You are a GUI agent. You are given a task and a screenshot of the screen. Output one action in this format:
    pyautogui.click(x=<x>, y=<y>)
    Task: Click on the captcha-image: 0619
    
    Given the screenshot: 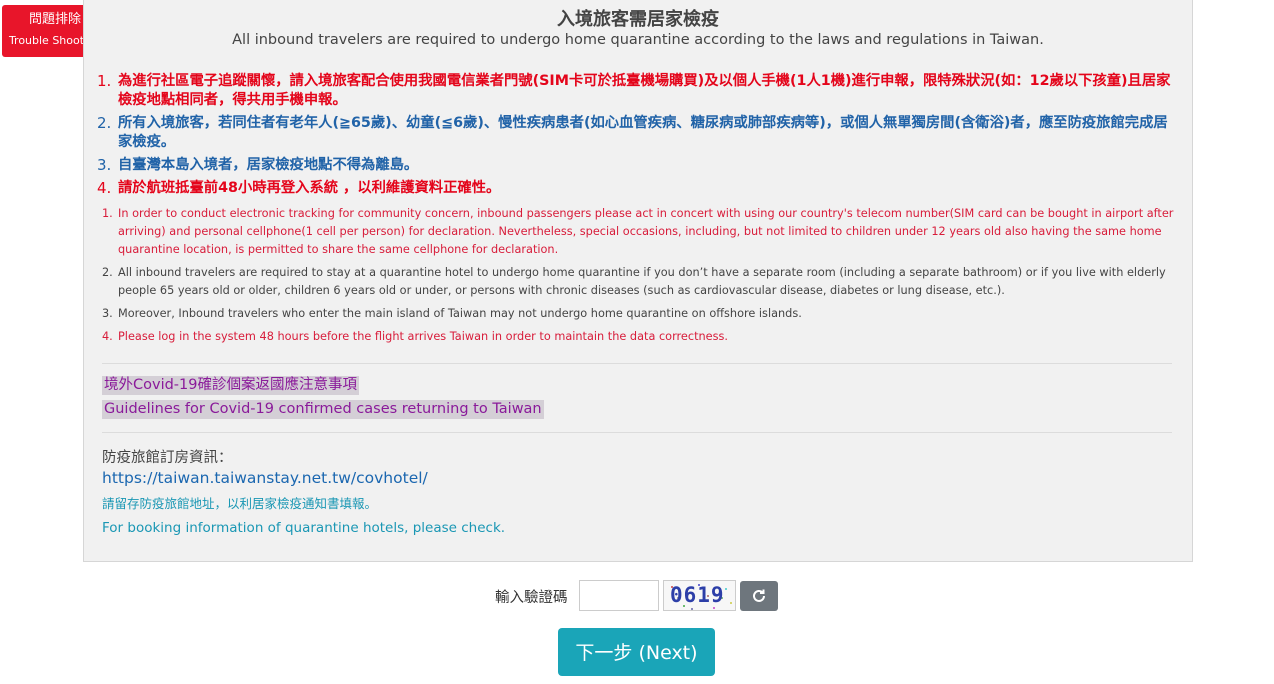 What is the action you would take?
    pyautogui.click(x=699, y=595)
    